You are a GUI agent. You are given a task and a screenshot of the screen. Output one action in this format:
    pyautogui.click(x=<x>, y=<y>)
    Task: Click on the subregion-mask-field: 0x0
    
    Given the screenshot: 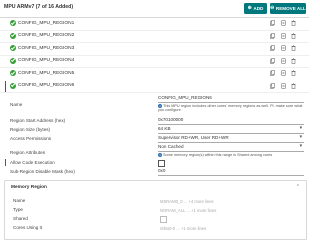 What is the action you would take?
    pyautogui.click(x=231, y=172)
    